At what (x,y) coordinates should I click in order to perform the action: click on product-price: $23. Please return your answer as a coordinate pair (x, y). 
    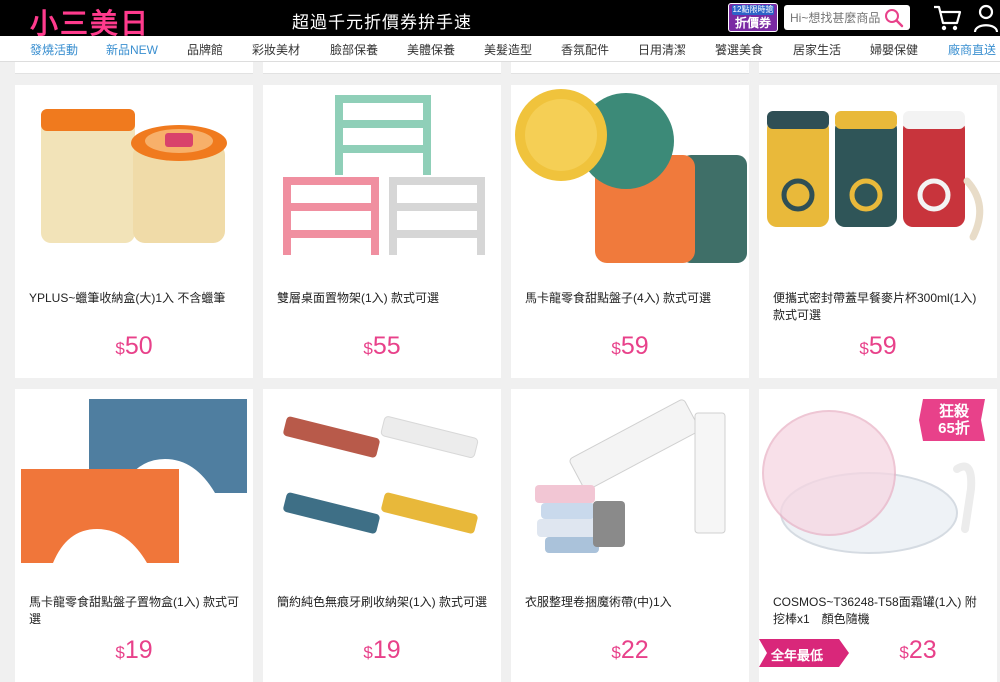
    Looking at the image, I should click on (899, 650).